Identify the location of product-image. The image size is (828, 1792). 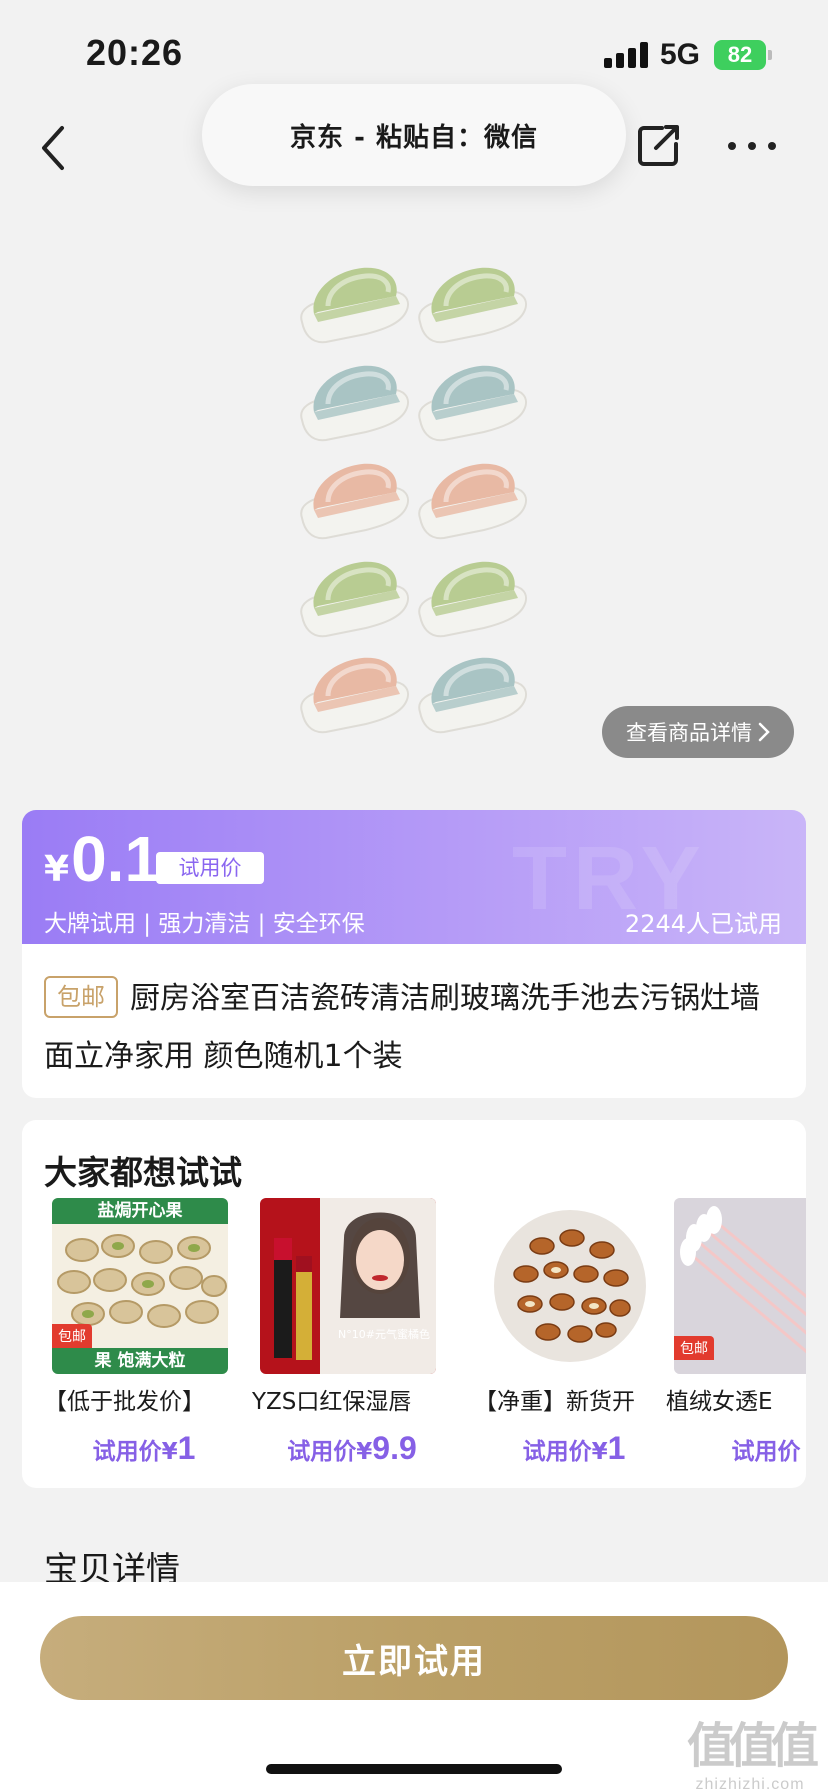
(415, 501).